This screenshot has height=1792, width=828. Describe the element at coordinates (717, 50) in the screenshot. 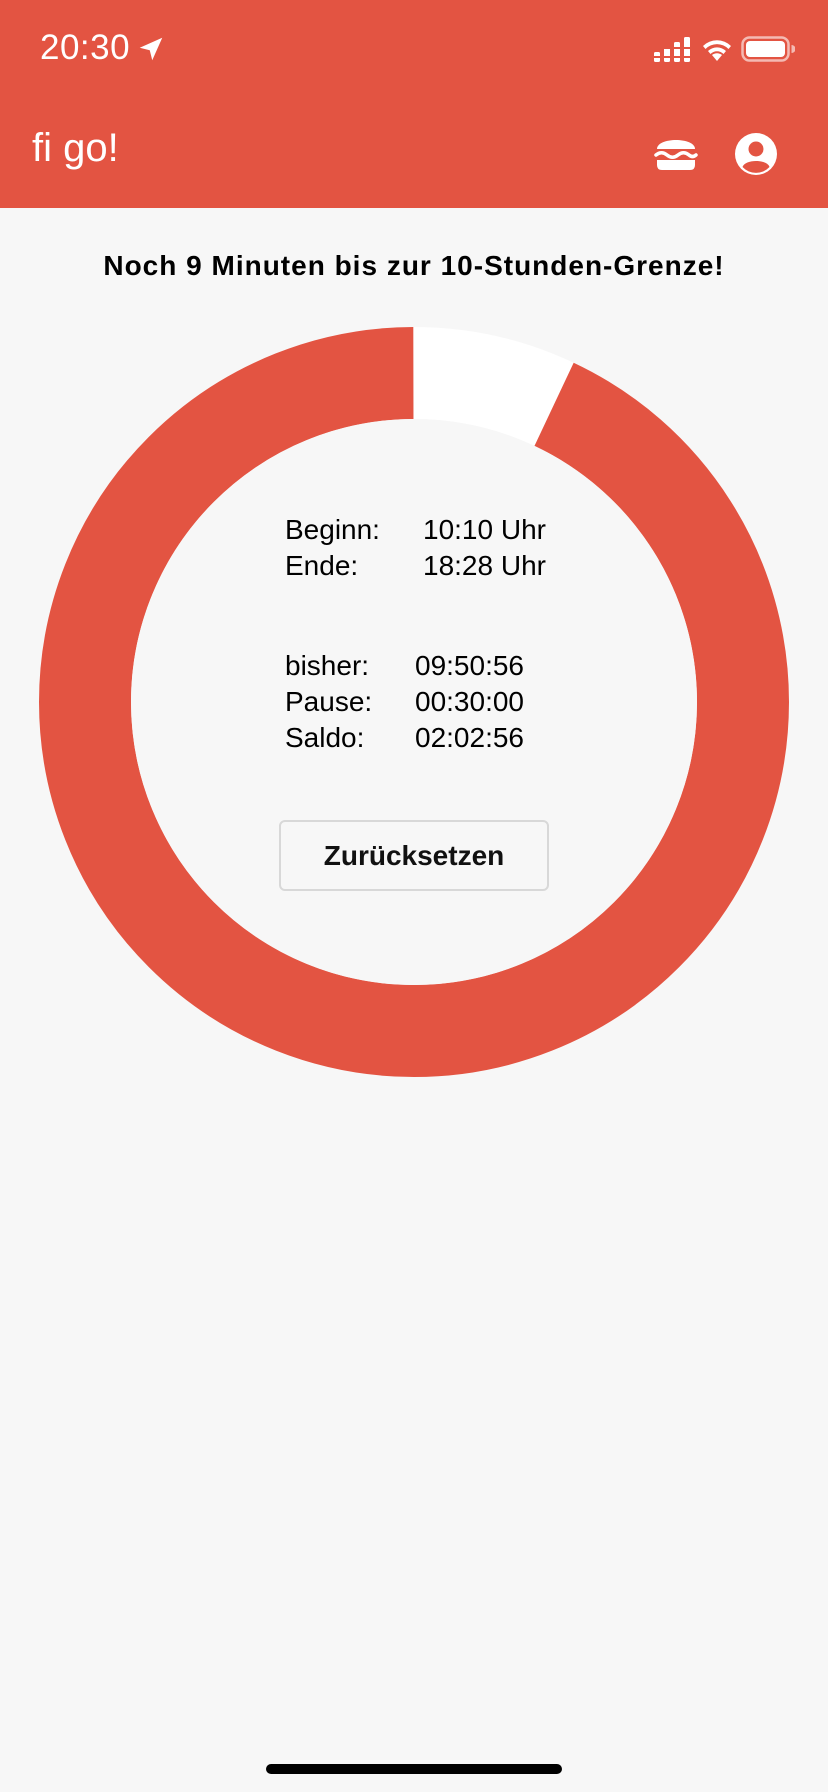

I see `wifi-icon` at that location.